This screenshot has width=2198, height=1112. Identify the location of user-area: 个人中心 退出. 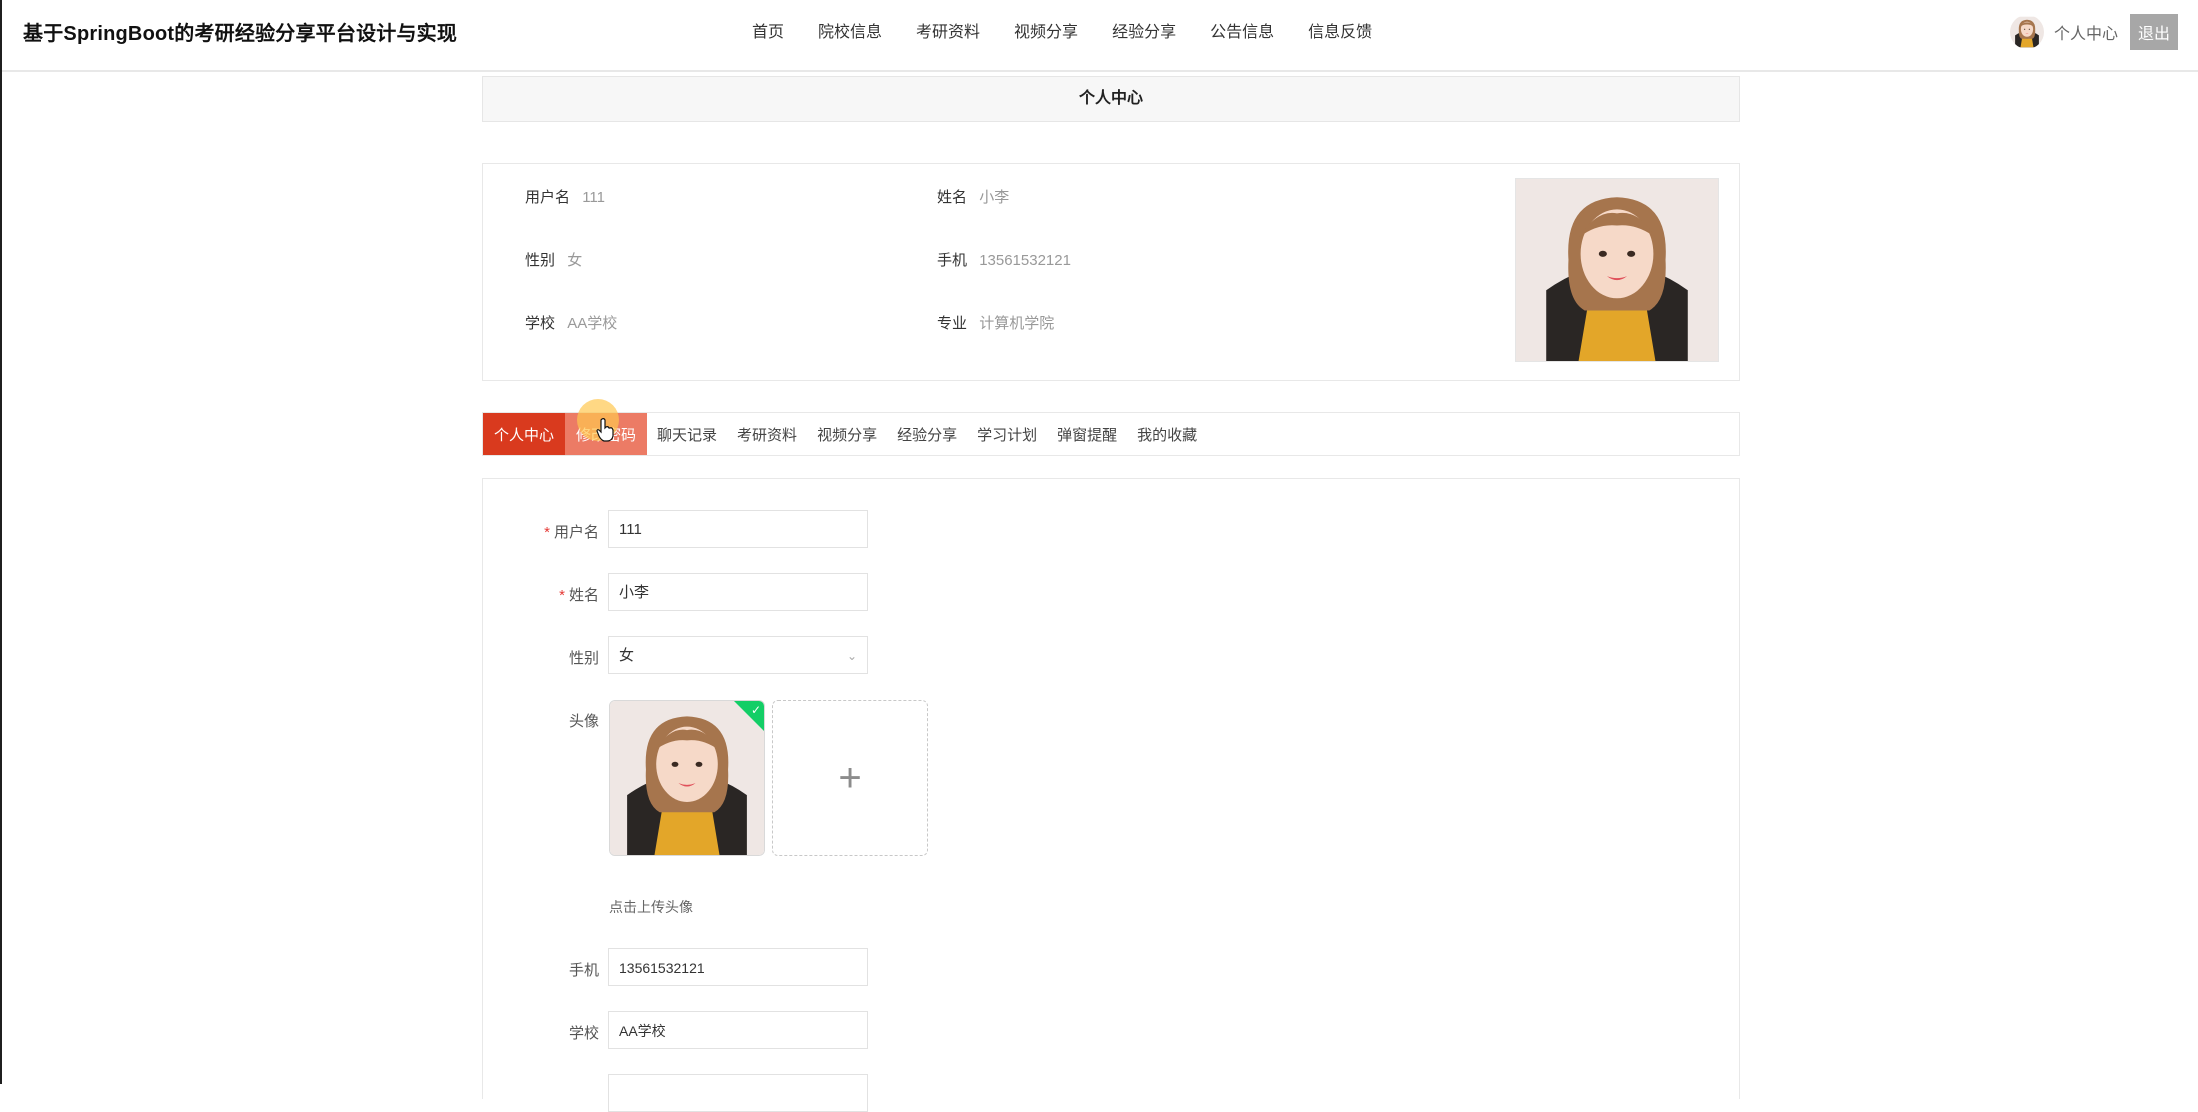
(2094, 32).